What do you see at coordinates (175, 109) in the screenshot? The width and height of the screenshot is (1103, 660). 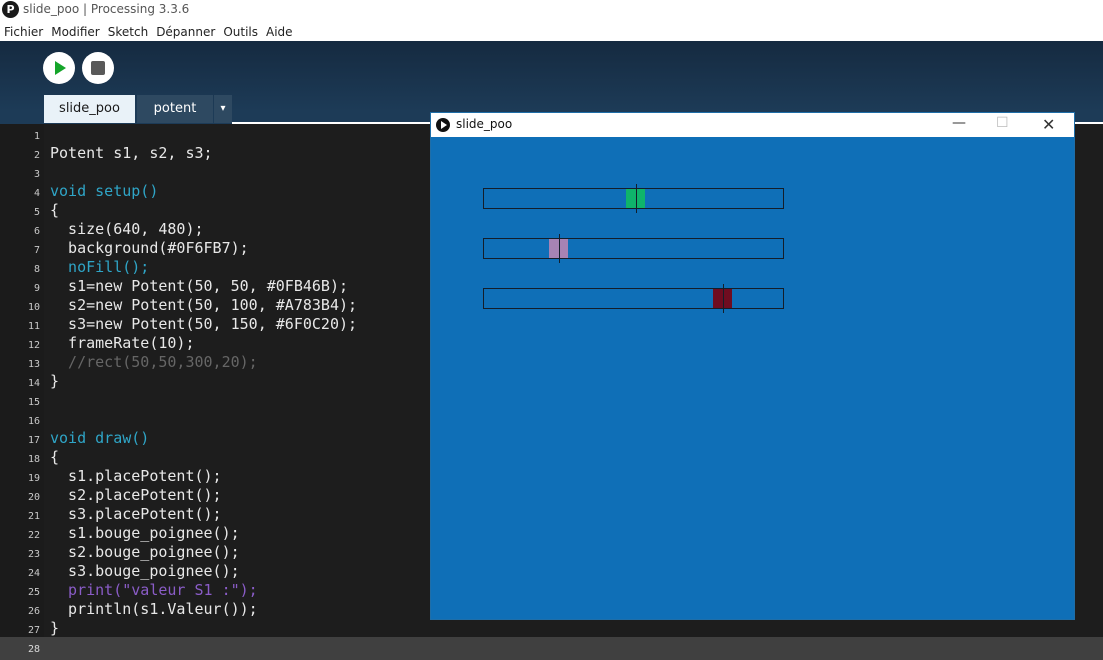 I see `tab-potent: potent` at bounding box center [175, 109].